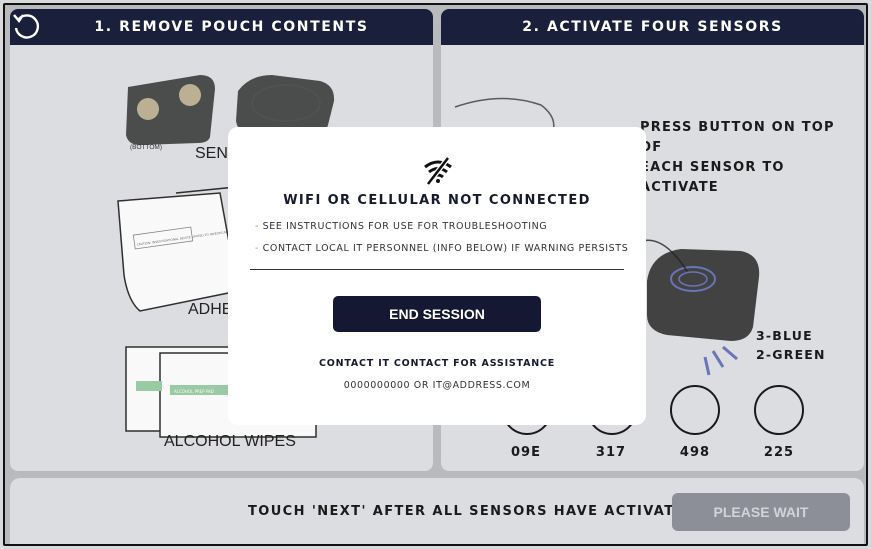 Image resolution: width=871 pixels, height=549 pixels. Describe the element at coordinates (779, 452) in the screenshot. I see `sensor-id-4: 225` at that location.